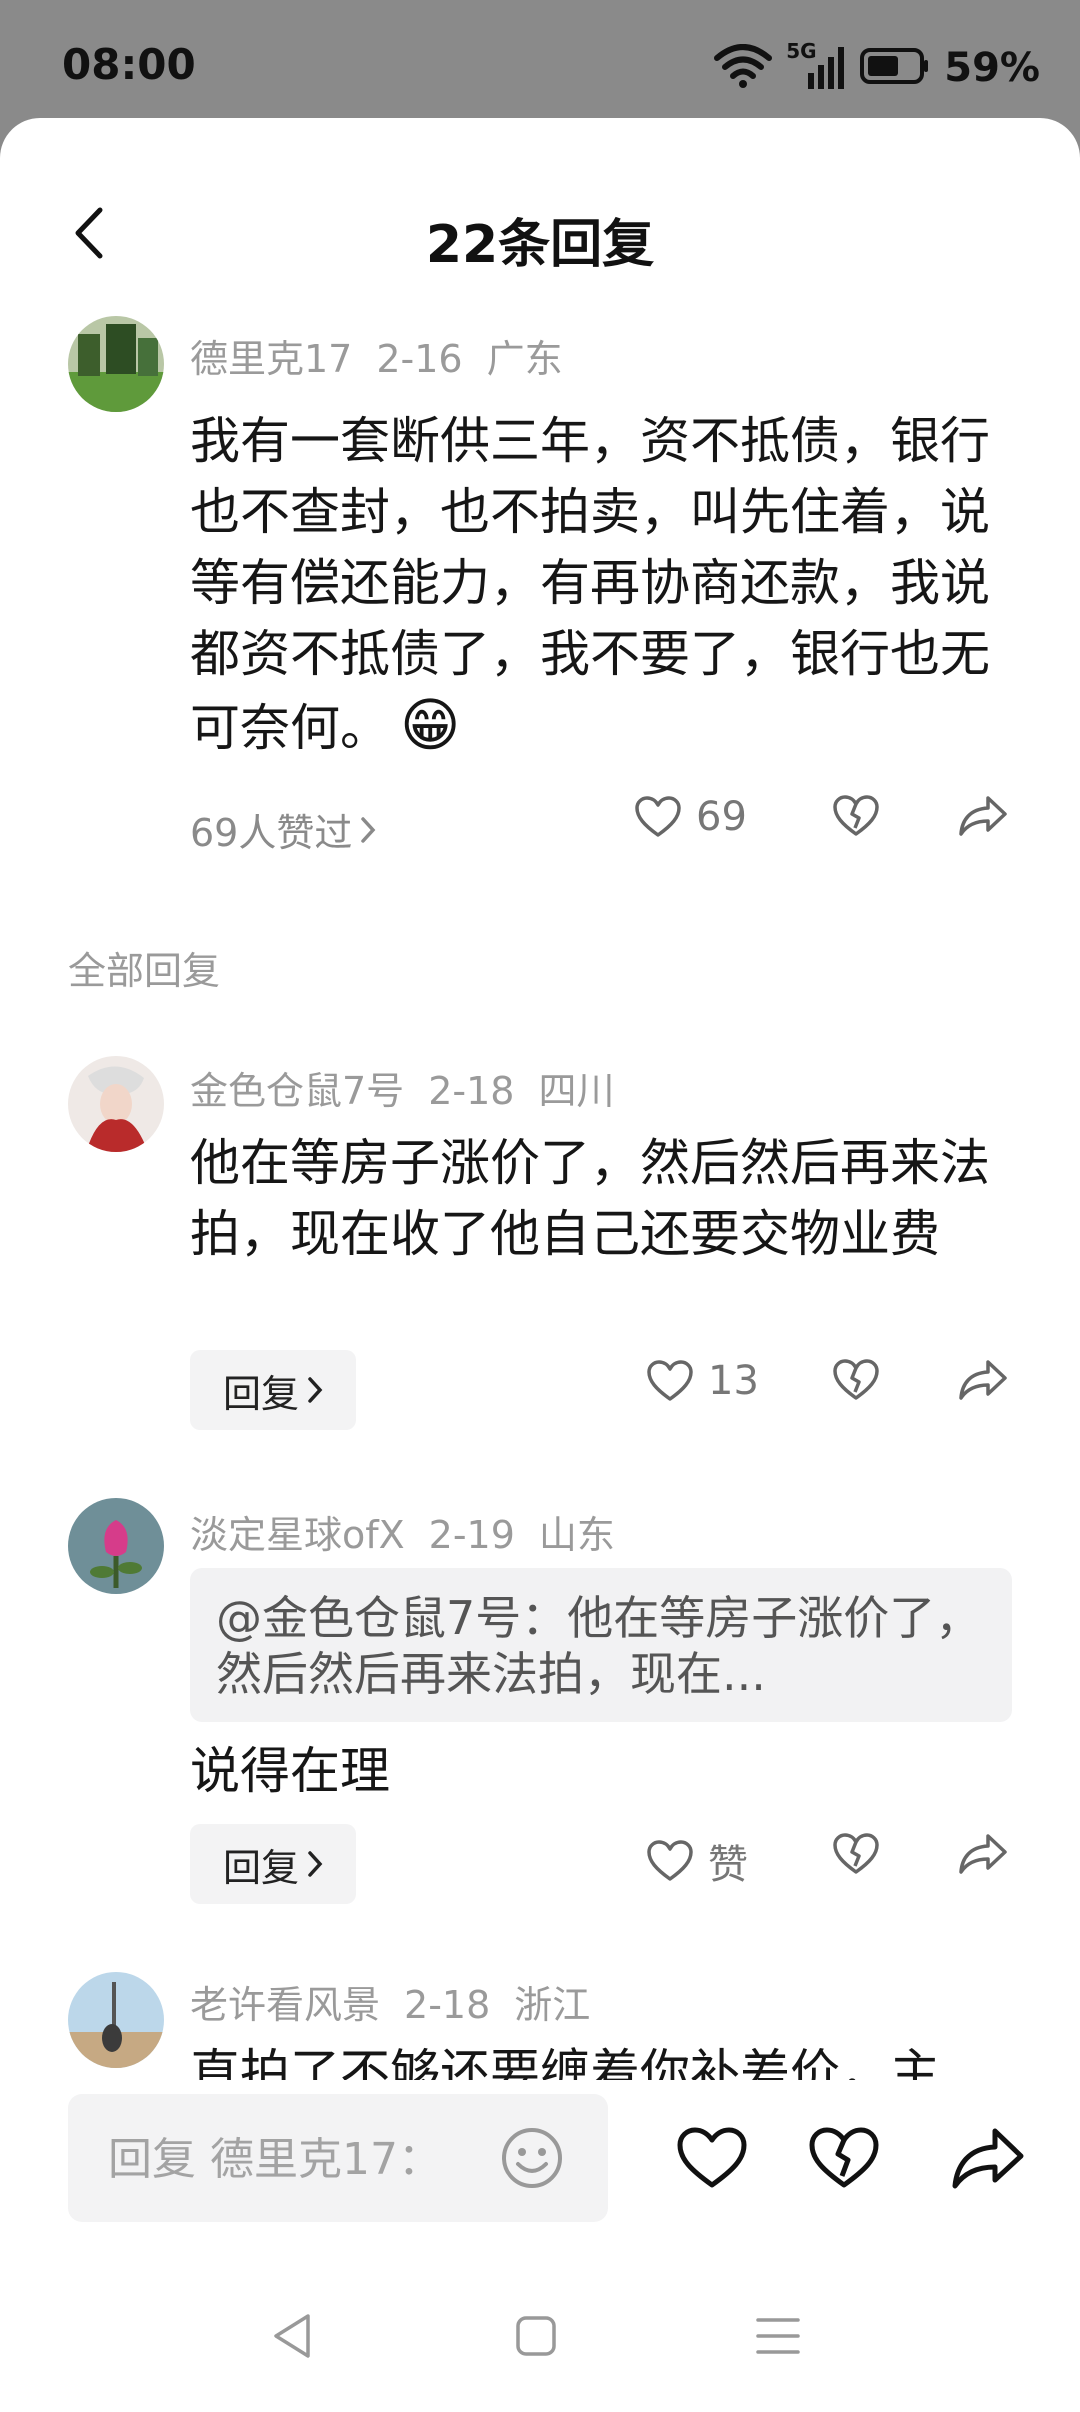  I want to click on like-count: 13, so click(733, 1381).